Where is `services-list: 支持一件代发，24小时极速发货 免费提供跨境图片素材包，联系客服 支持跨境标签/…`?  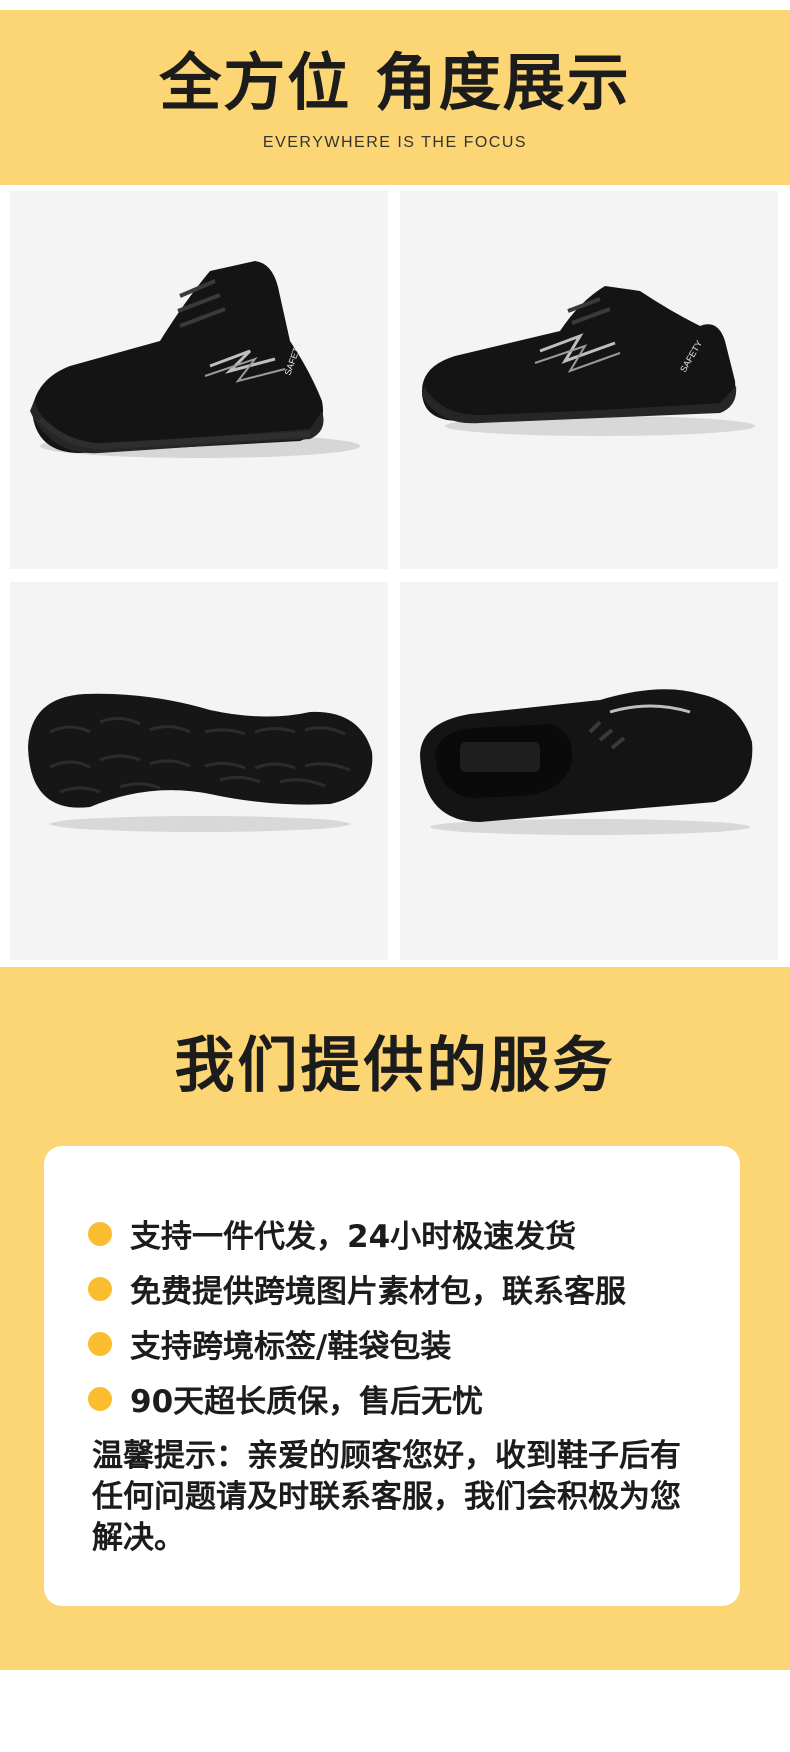 services-list: 支持一件代发，24小时极速发货 免费提供跨境图片素材包，联系客服 支持跨境标签/… is located at coordinates (357, 1316).